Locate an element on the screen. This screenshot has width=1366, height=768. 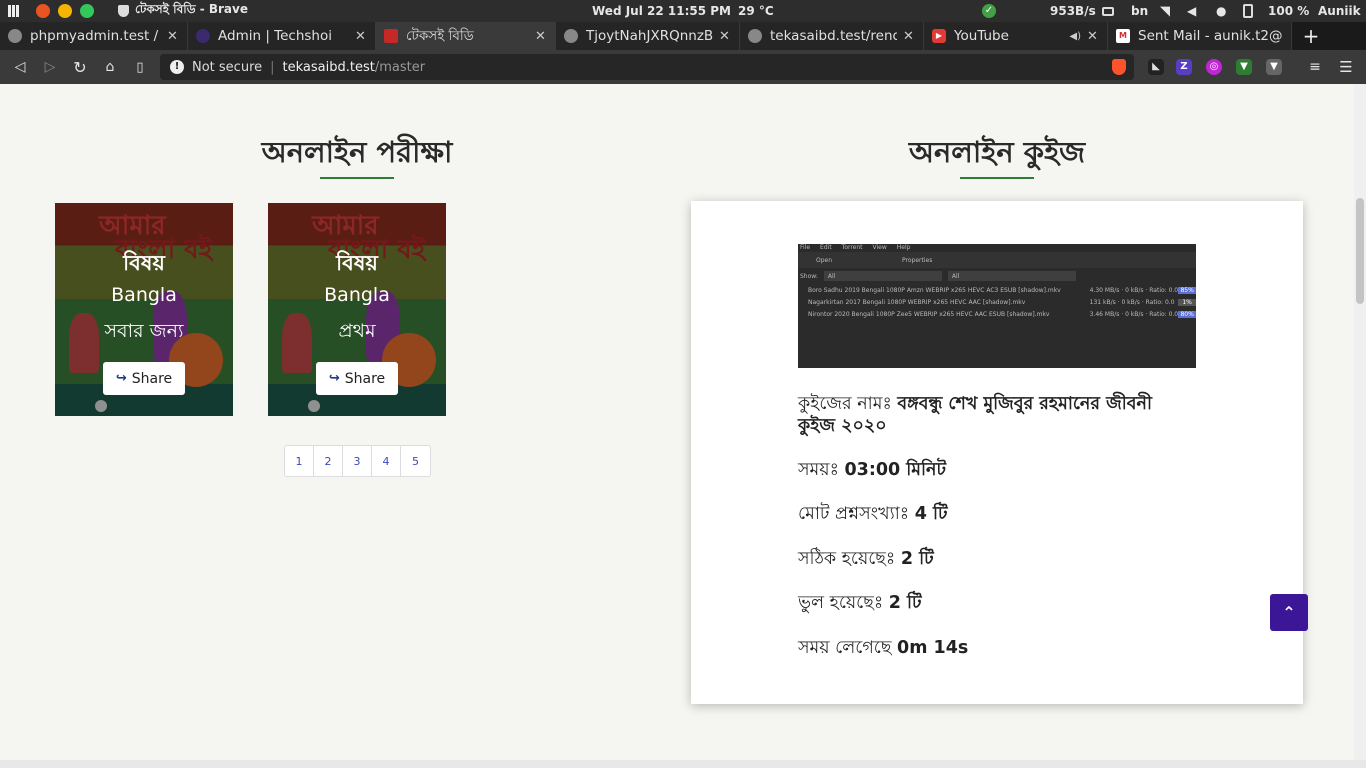
forward-button: ▷ is located at coordinates (50, 67).